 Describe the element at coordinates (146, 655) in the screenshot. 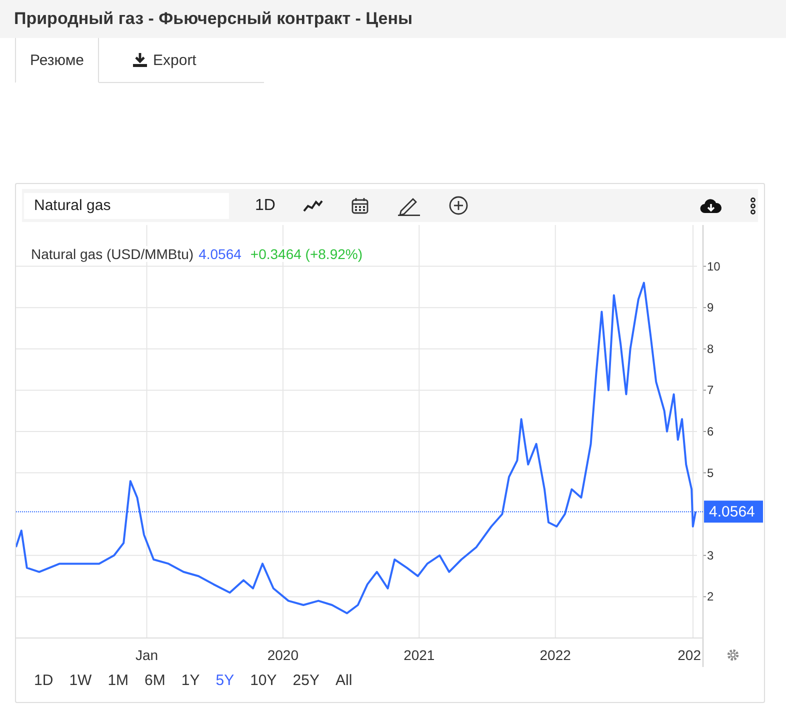

I see `x-axis-label: Jan` at that location.